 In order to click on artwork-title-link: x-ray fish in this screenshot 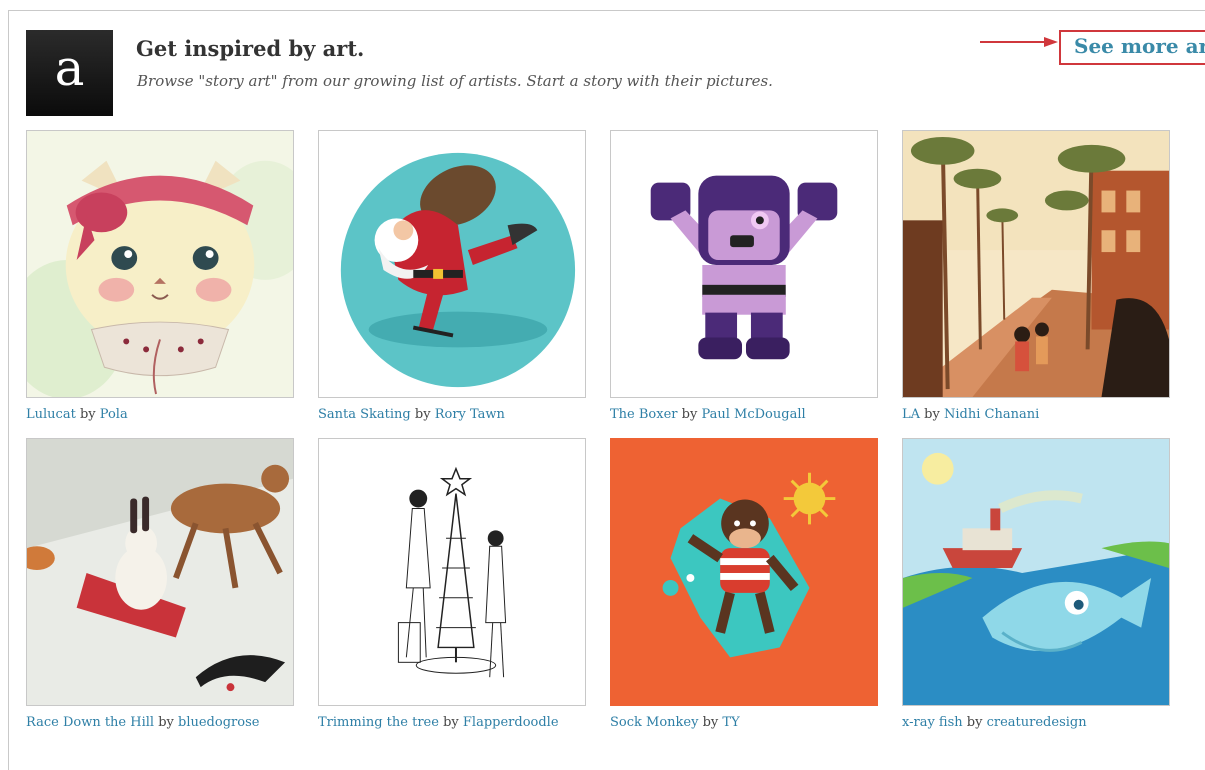, I will do `click(932, 722)`.